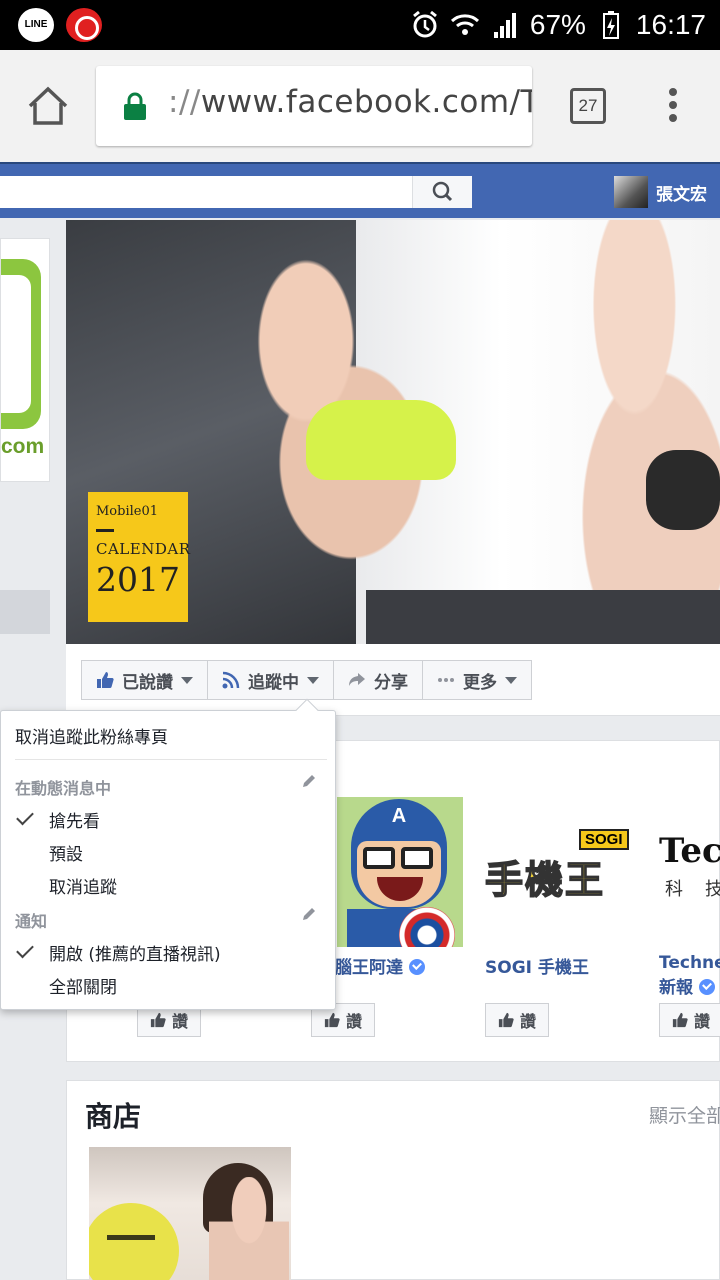 Image resolution: width=720 pixels, height=1280 pixels. What do you see at coordinates (66, 852) in the screenshot?
I see `default-item: 預設` at bounding box center [66, 852].